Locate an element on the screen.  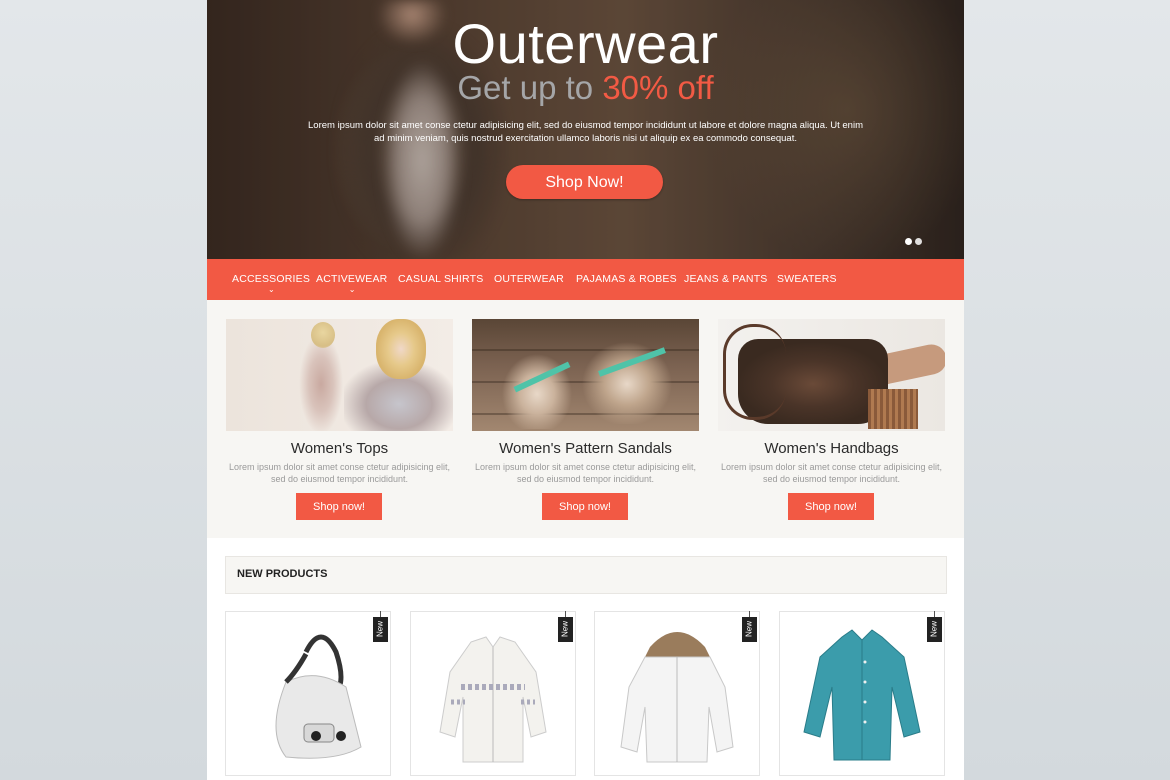
nav-item-label: JEANS & PANTS is located at coordinates (726, 279).